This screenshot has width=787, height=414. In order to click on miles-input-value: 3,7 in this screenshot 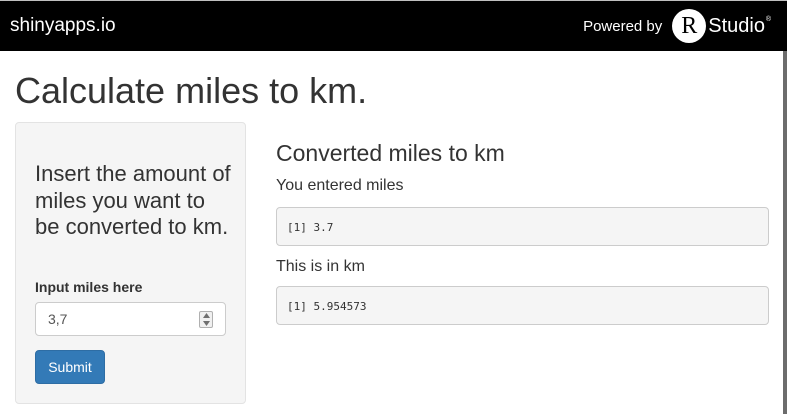, I will do `click(57, 319)`.